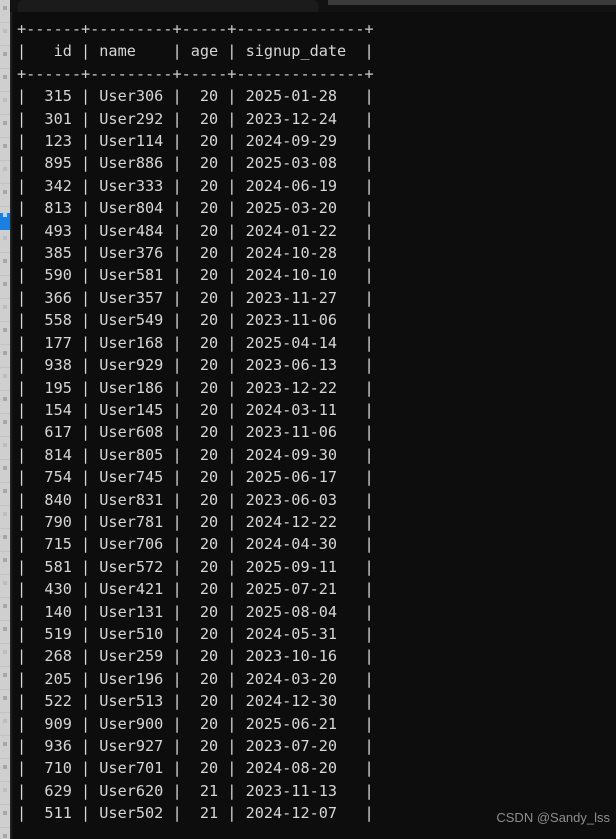 Image resolution: width=616 pixels, height=839 pixels. Describe the element at coordinates (195, 611) in the screenshot. I see `table-row: | 140 | User131 | 20 | 2025-08-04 |` at that location.